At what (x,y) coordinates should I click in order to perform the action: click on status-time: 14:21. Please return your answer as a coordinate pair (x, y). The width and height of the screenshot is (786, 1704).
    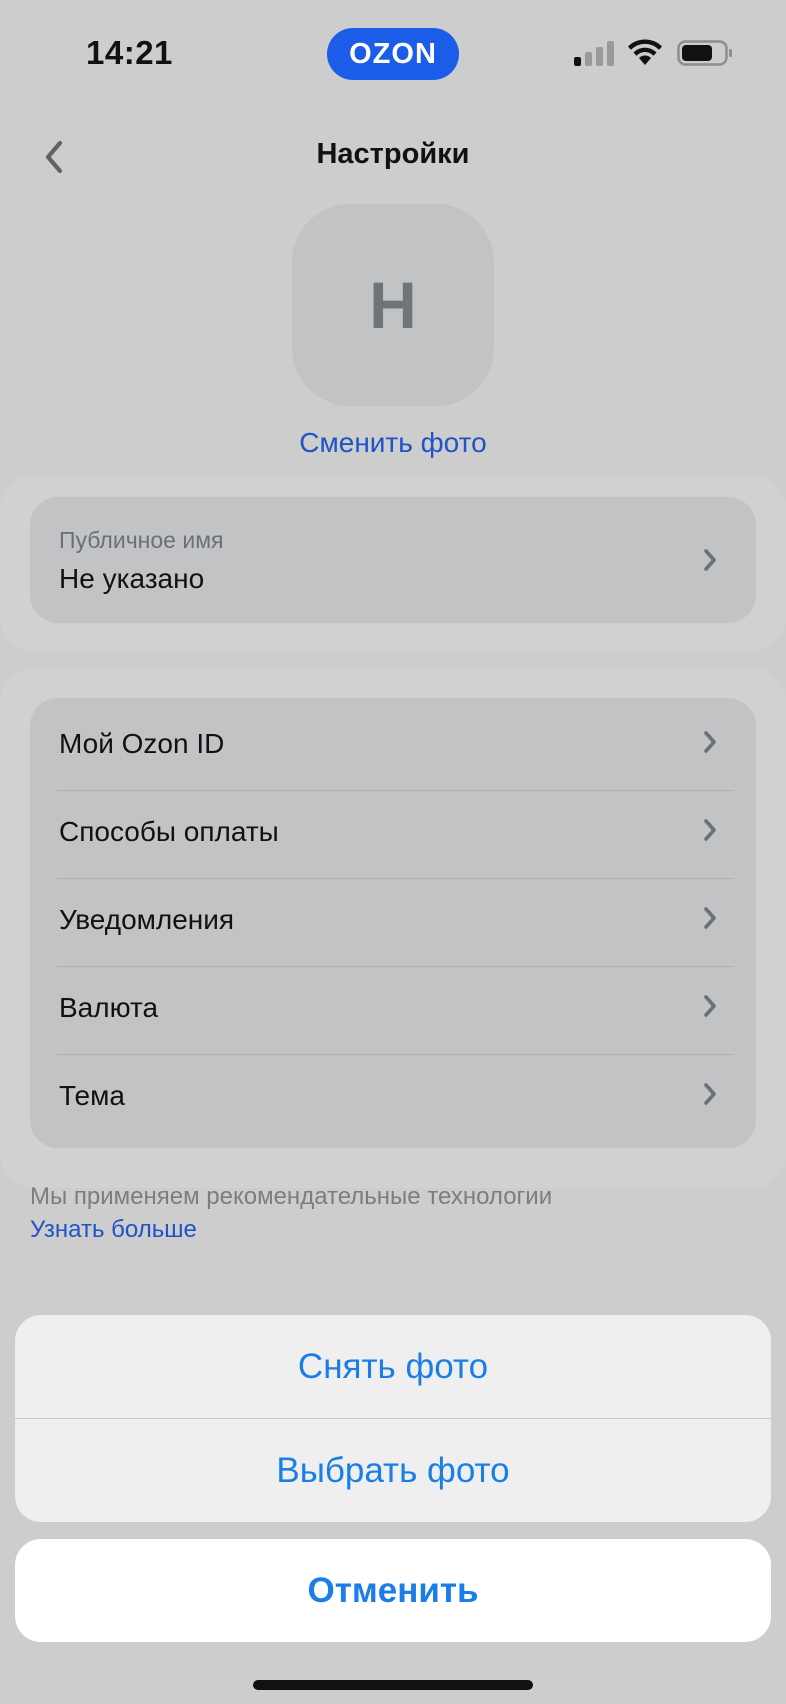
    Looking at the image, I should click on (129, 52).